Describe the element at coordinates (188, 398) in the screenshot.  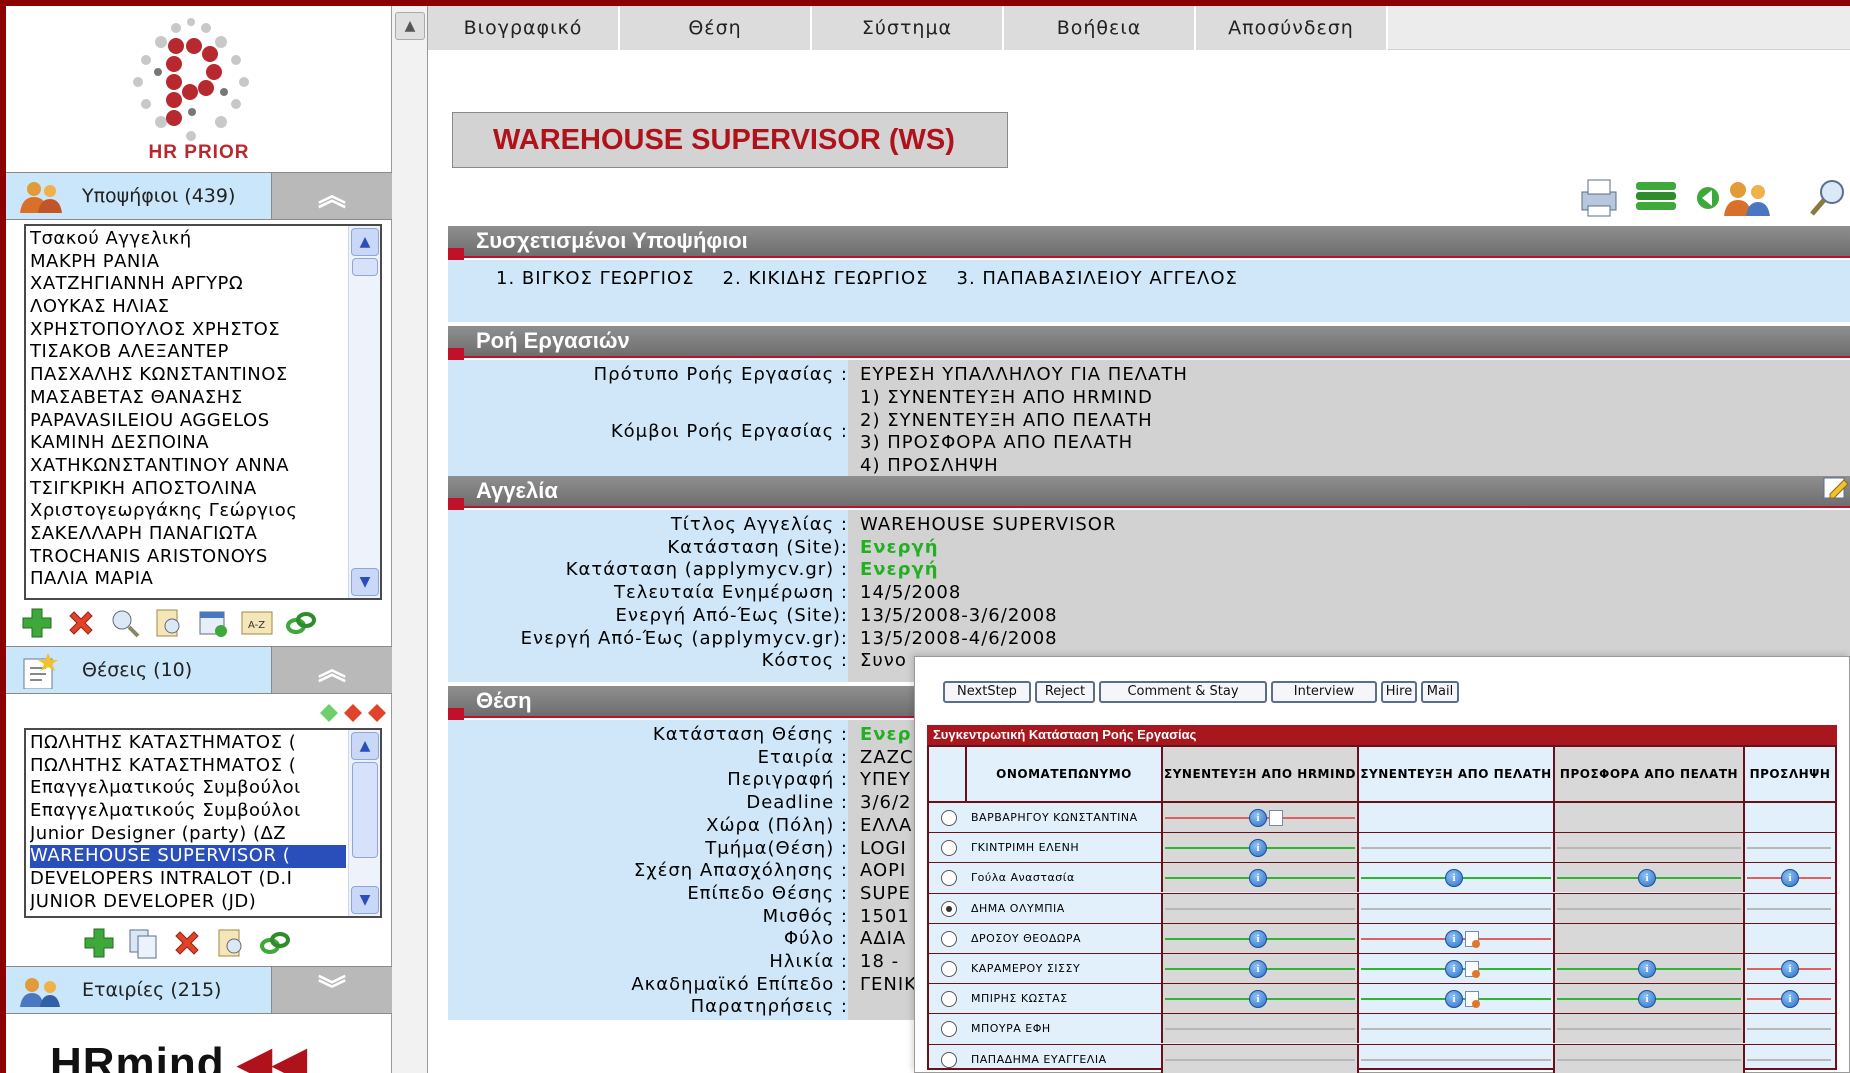
I see `list-item: ΜΑΣΑΒΕΤΑΣ ΘΑΝΑΣΗΣ` at that location.